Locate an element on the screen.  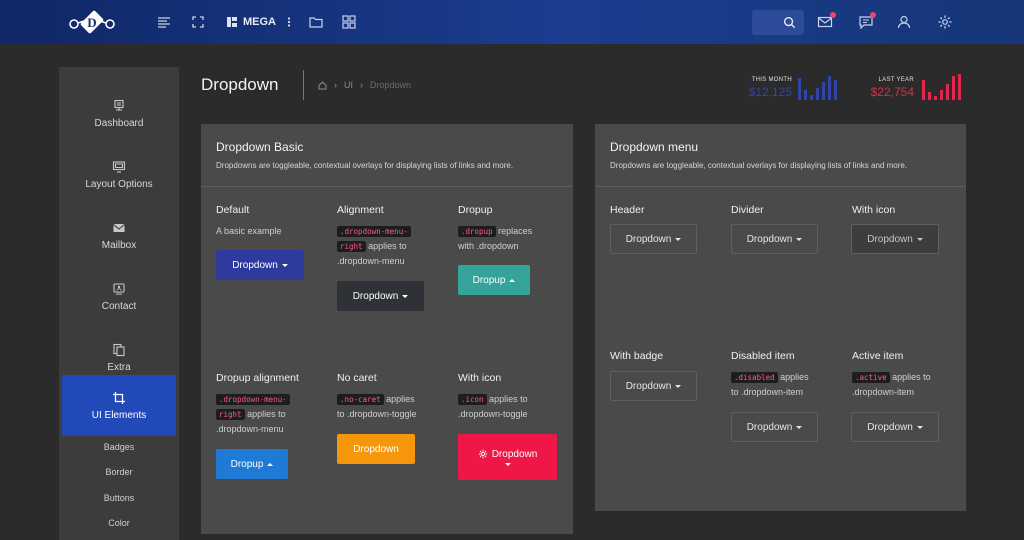
desc-text: .dropdown-item is located at coordinates (883, 392).